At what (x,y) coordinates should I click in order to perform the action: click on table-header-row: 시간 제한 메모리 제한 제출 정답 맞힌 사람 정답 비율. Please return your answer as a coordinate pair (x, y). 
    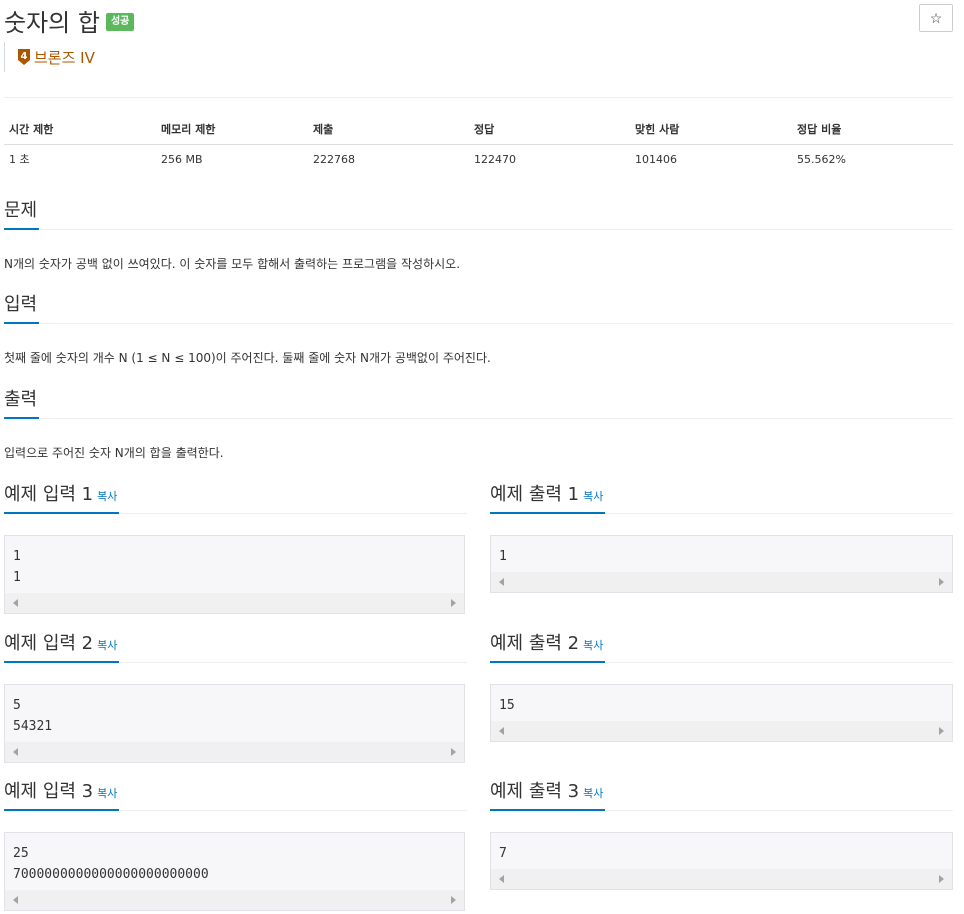
    Looking at the image, I should click on (478, 129).